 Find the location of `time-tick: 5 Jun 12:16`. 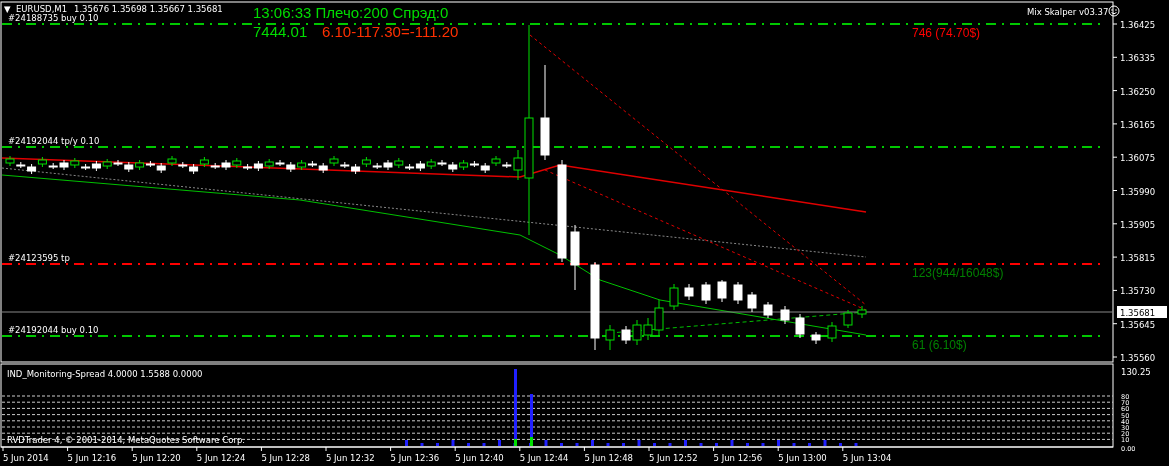

time-tick: 5 Jun 12:16 is located at coordinates (92, 458).